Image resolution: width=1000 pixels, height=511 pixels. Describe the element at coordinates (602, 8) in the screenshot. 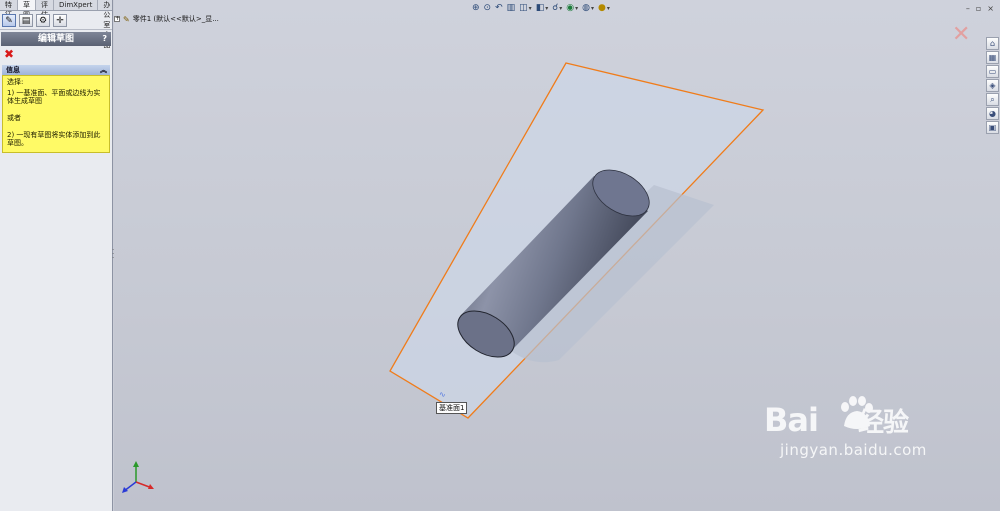

I see `display-settings-icon: ●` at that location.